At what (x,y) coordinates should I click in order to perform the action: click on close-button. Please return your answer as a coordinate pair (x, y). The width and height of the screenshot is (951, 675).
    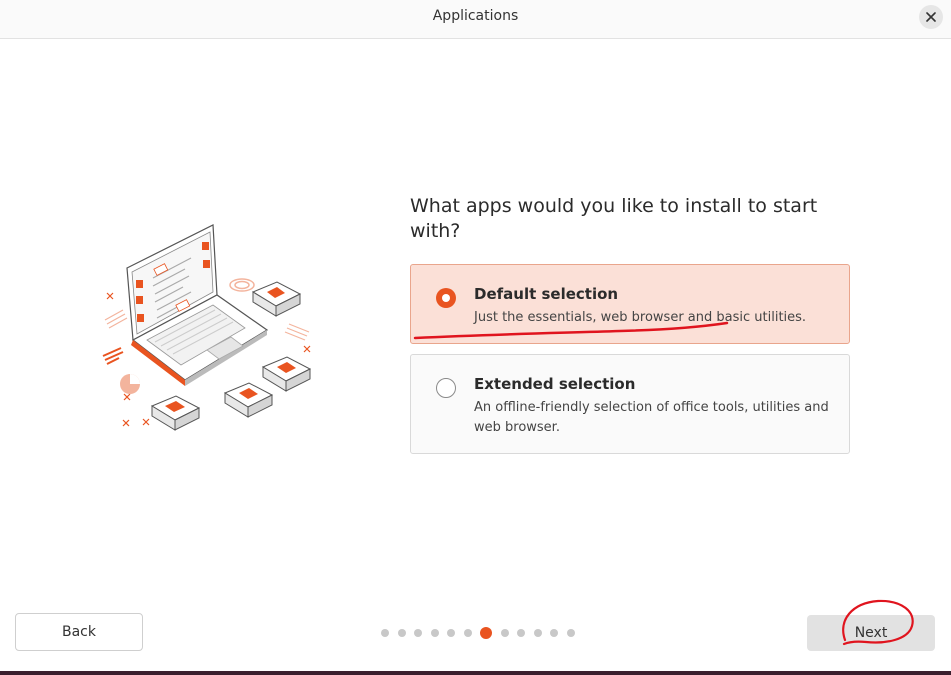
    Looking at the image, I should click on (931, 17).